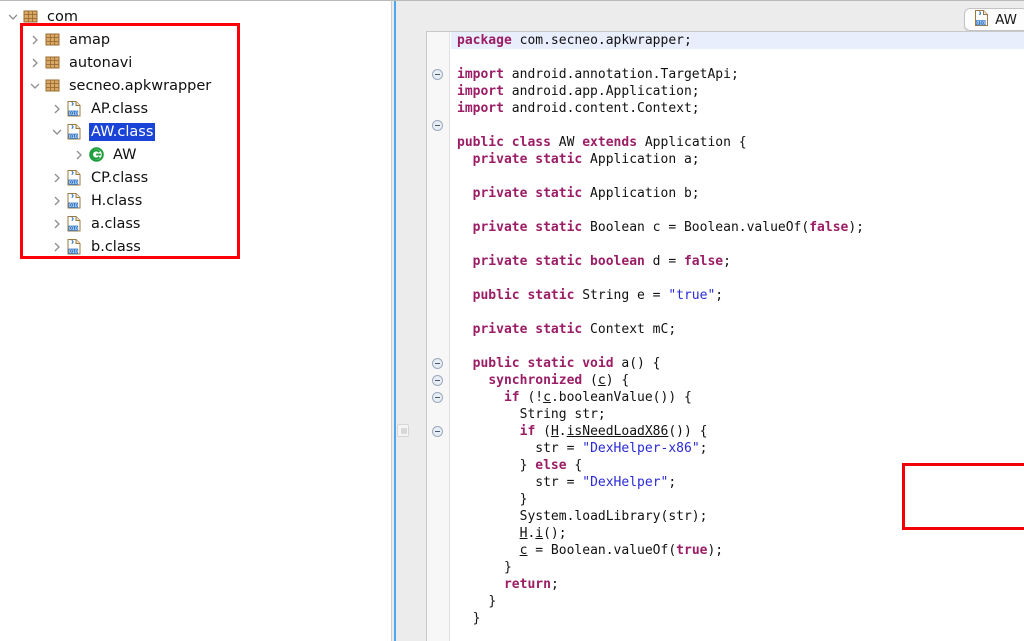 Image resolution: width=1024 pixels, height=641 pixels. What do you see at coordinates (641, 159) in the screenshot?
I see `code-token: Application a;` at bounding box center [641, 159].